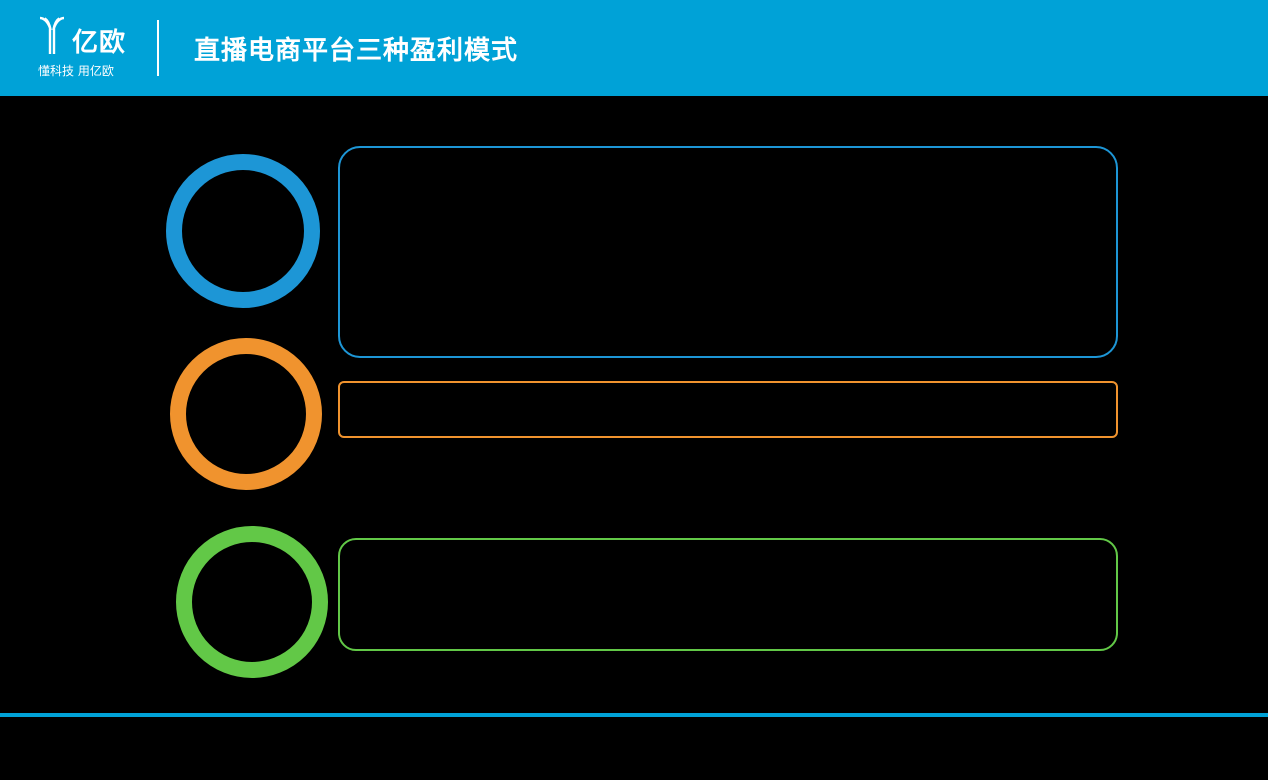 The width and height of the screenshot is (1268, 780). Describe the element at coordinates (99, 43) in the screenshot. I see `logo-name: 亿欧` at that location.